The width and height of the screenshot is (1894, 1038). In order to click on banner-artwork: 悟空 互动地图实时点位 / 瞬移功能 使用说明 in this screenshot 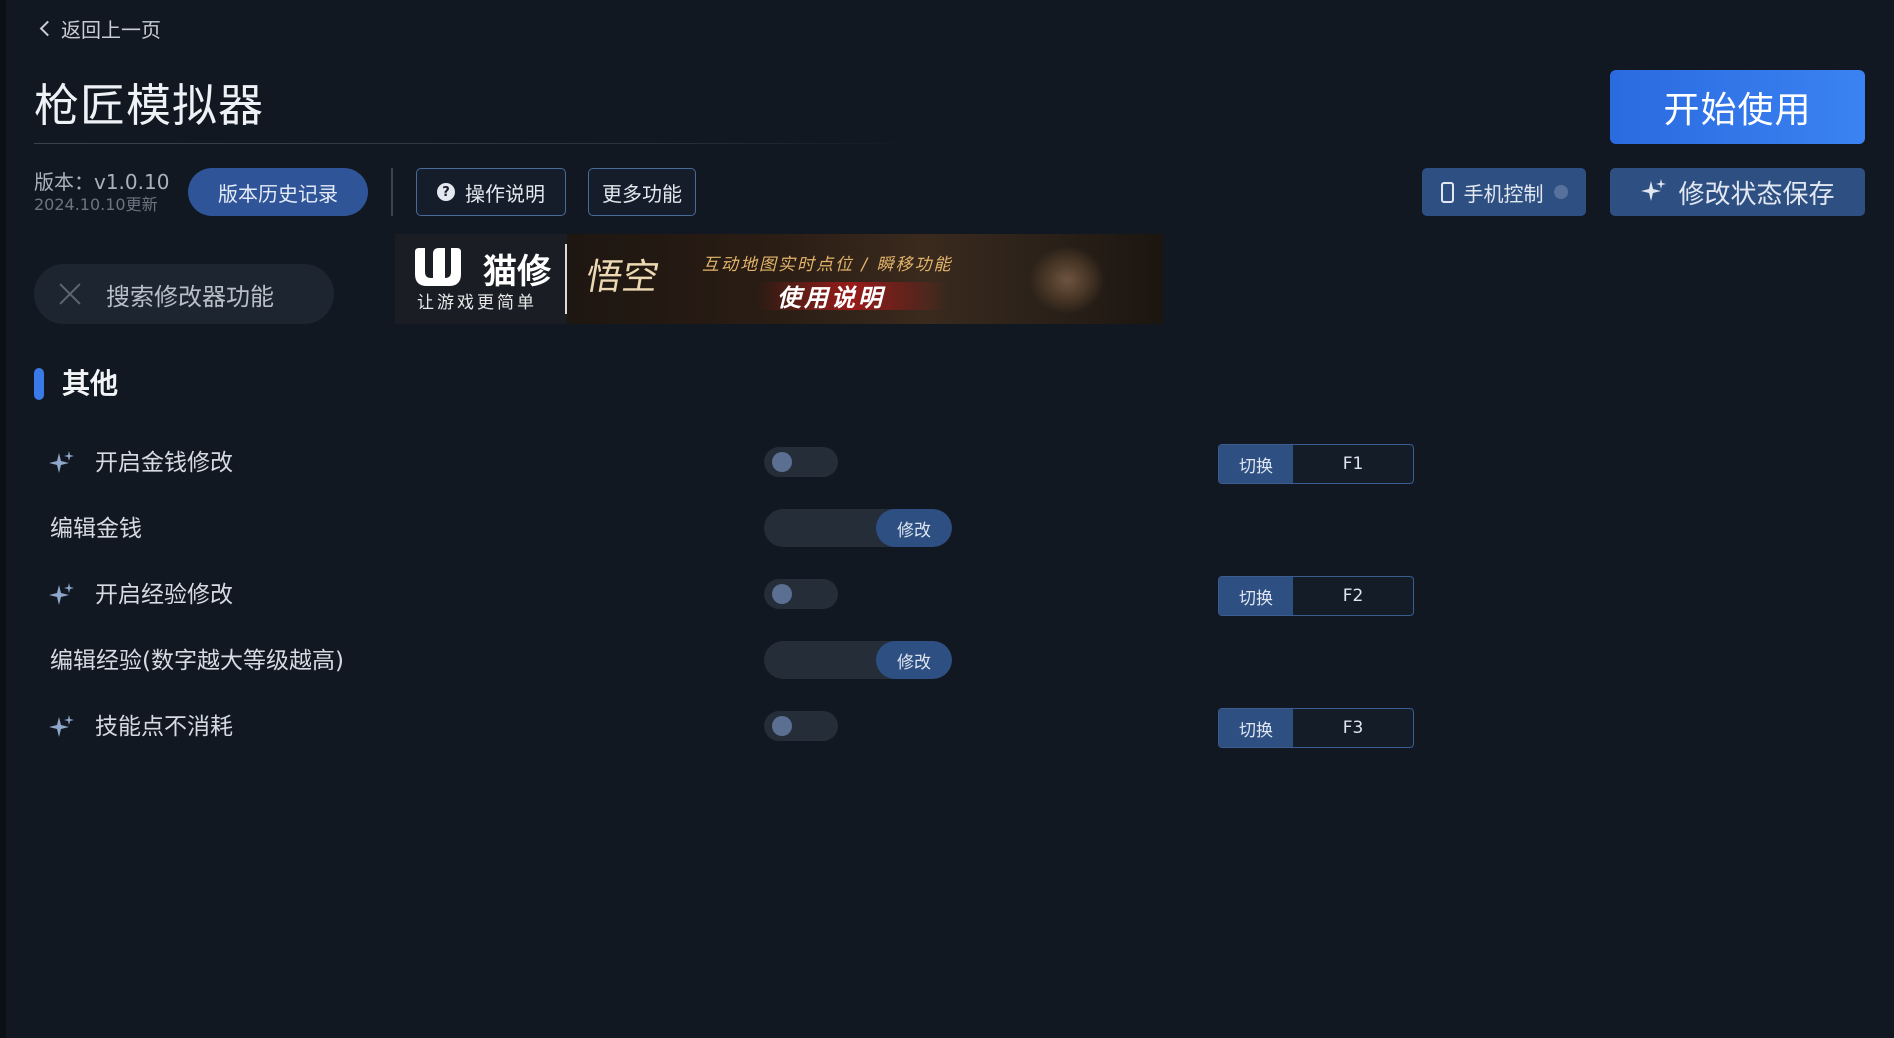, I will do `click(865, 279)`.